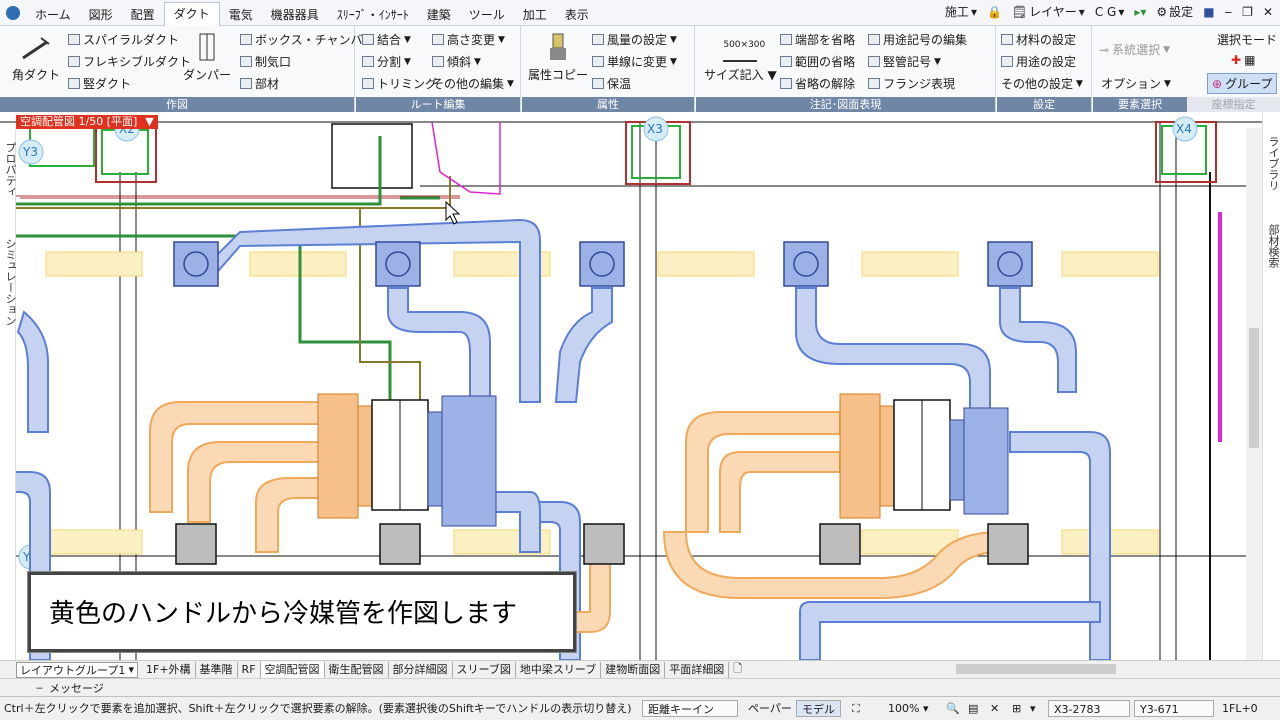  I want to click on simulation-panel-tab: シミュレーション, so click(10, 282).